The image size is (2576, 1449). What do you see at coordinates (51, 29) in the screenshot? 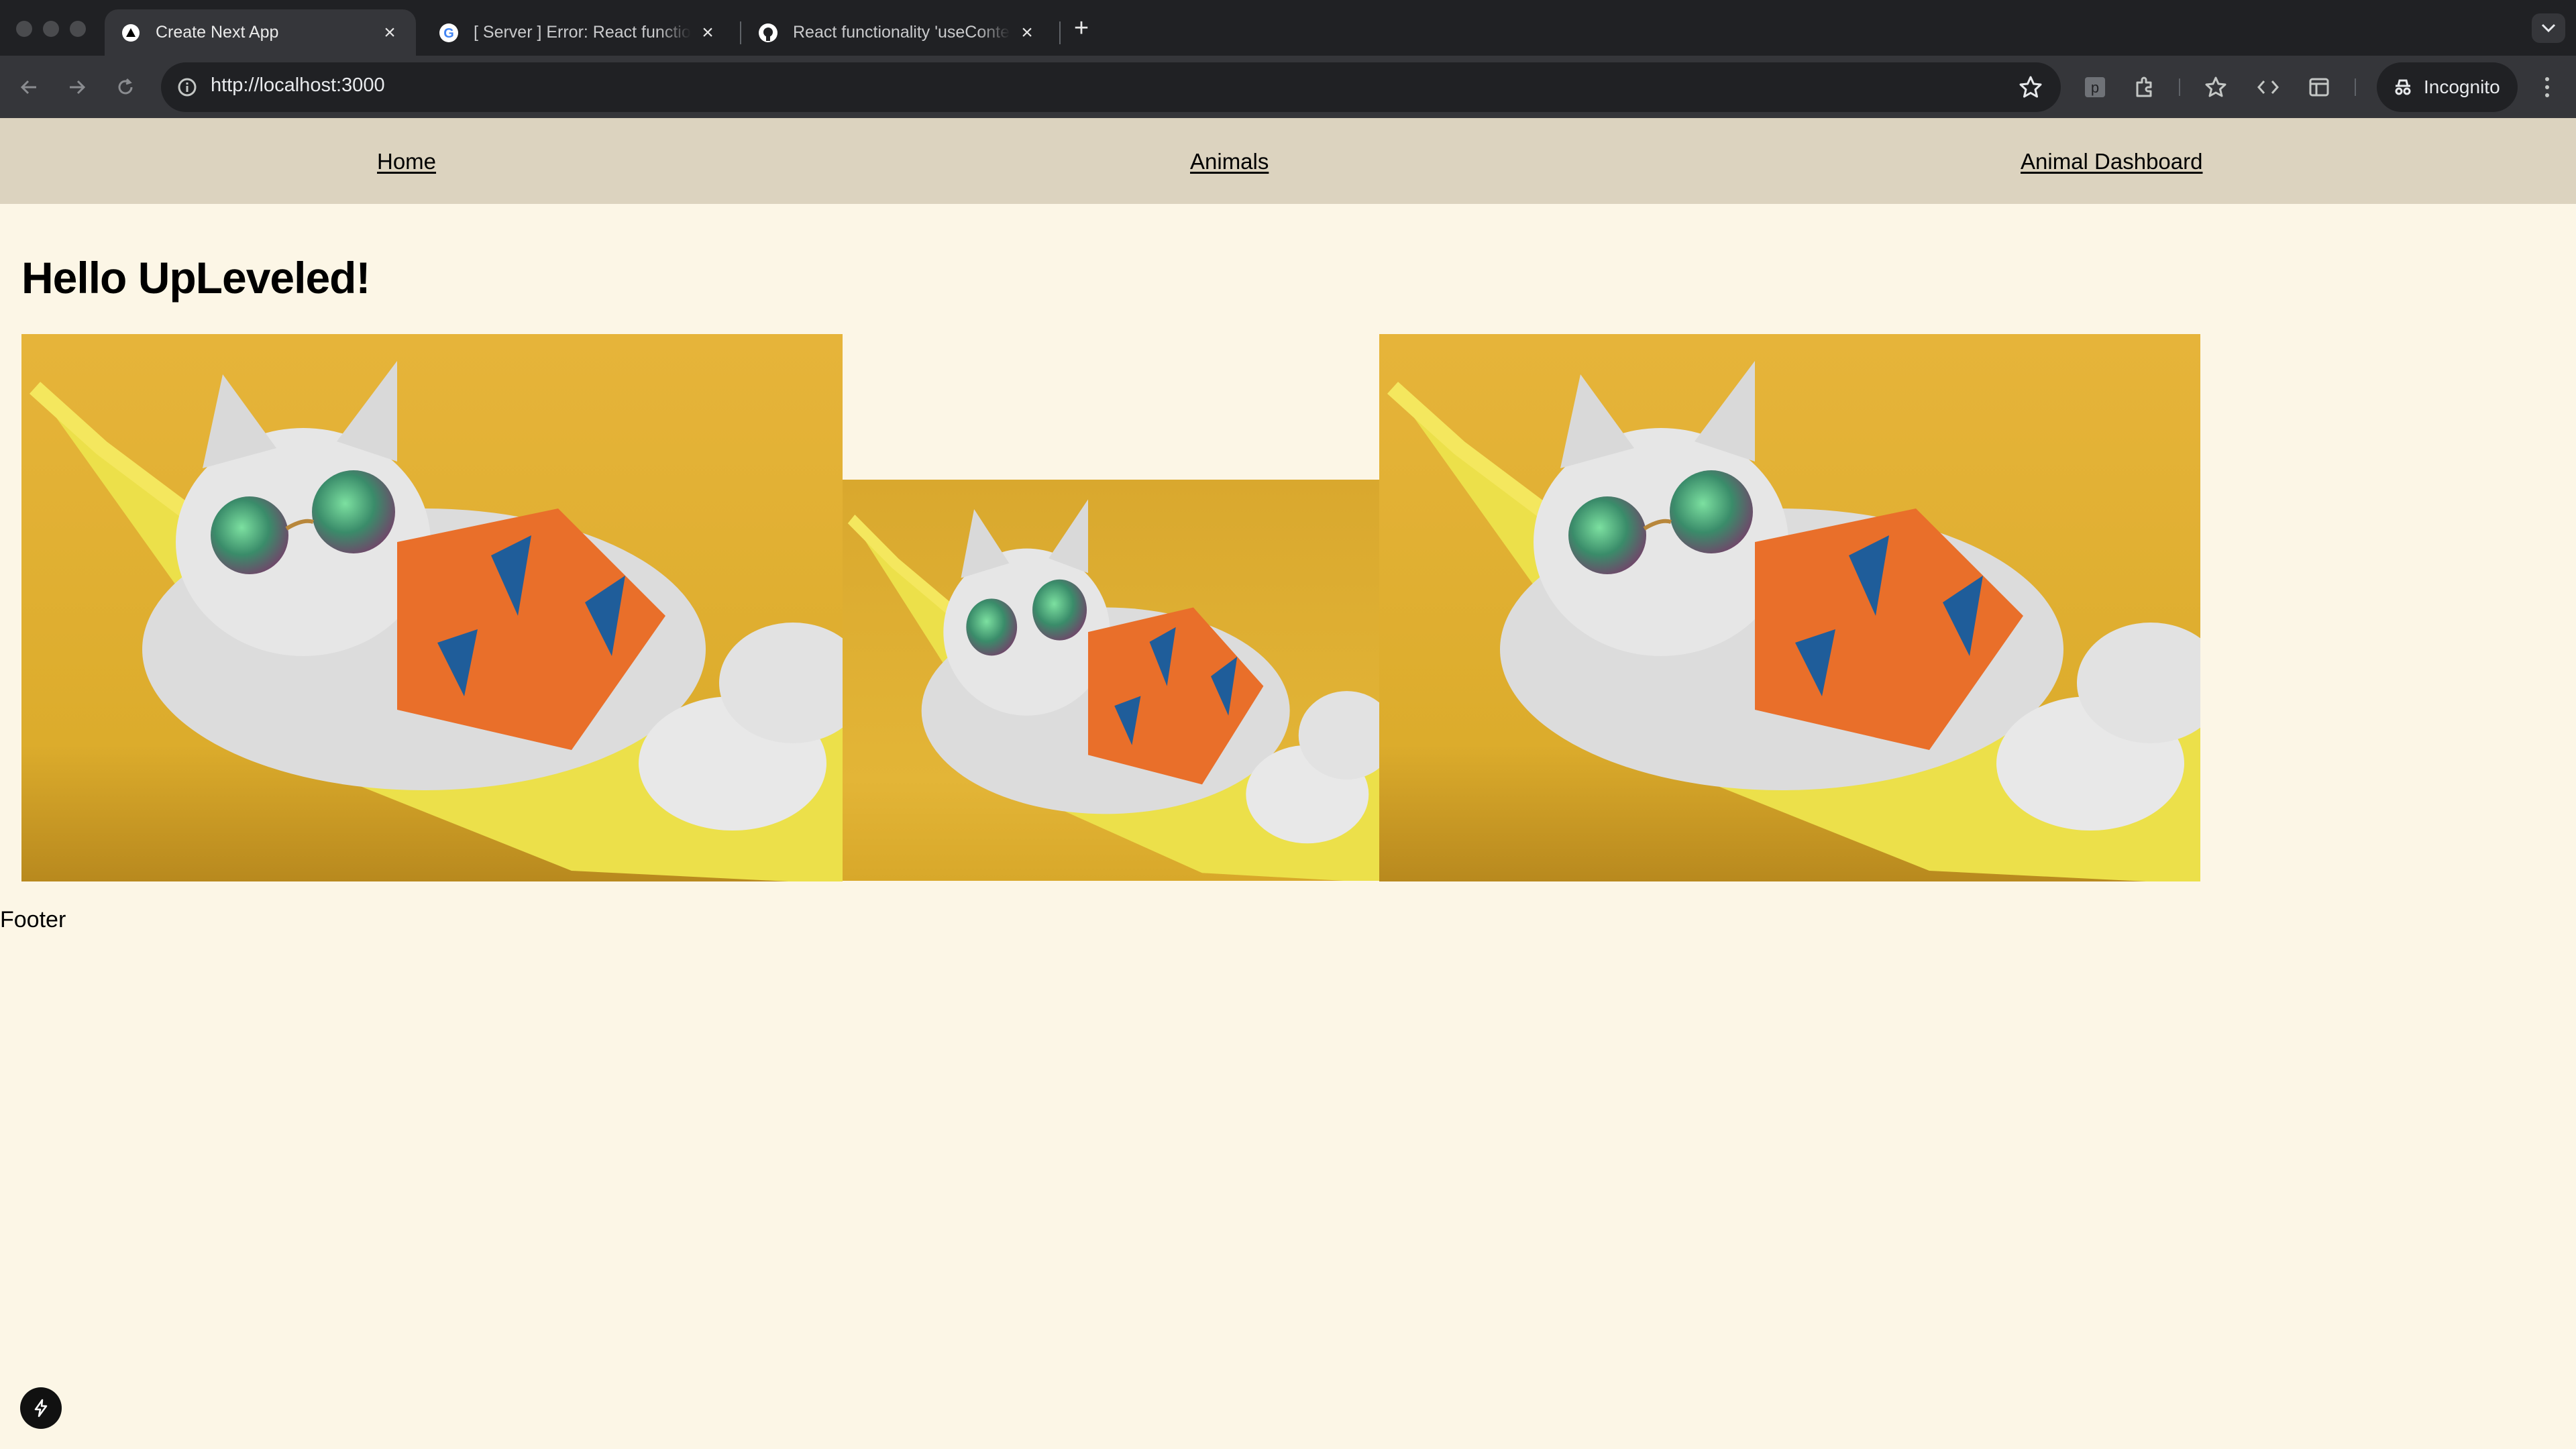
I see `window-minimize-button` at bounding box center [51, 29].